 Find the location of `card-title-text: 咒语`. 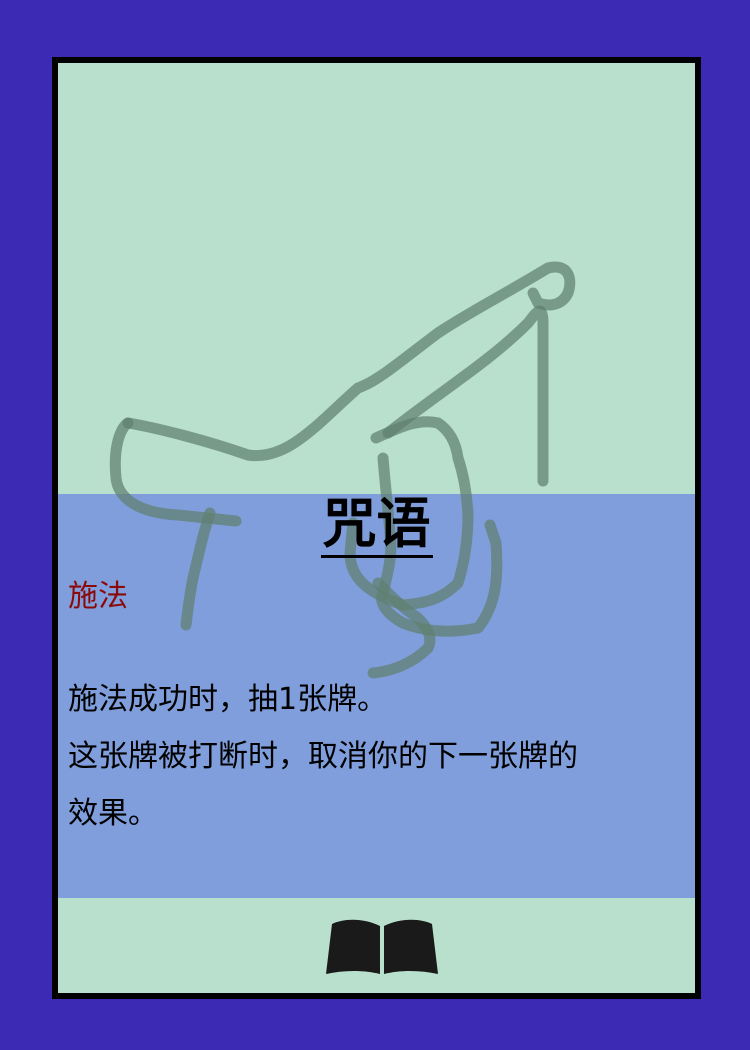

card-title-text: 咒语 is located at coordinates (376, 525).